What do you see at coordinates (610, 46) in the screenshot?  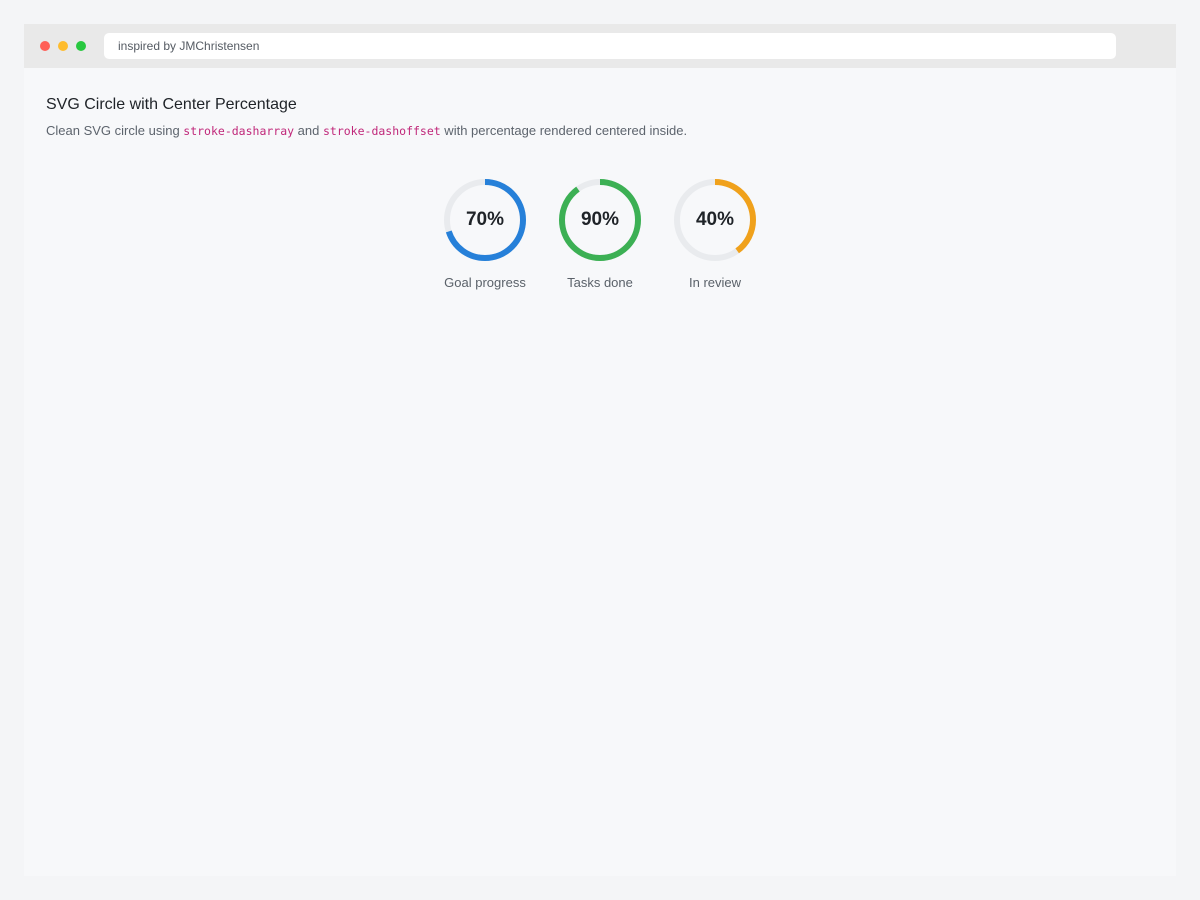 I see `address-bar: inspired by JMChristensen` at bounding box center [610, 46].